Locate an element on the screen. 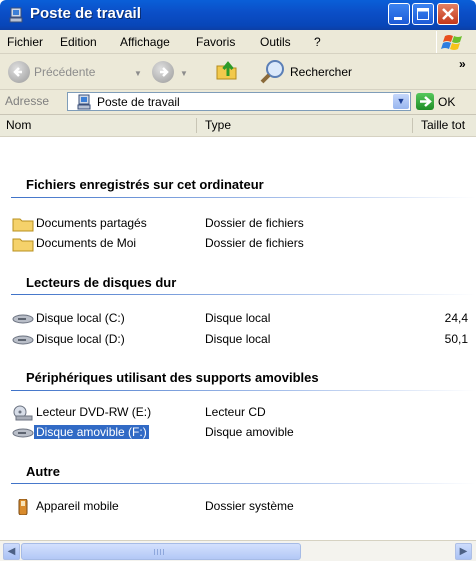  column-name: Nom is located at coordinates (18, 125).